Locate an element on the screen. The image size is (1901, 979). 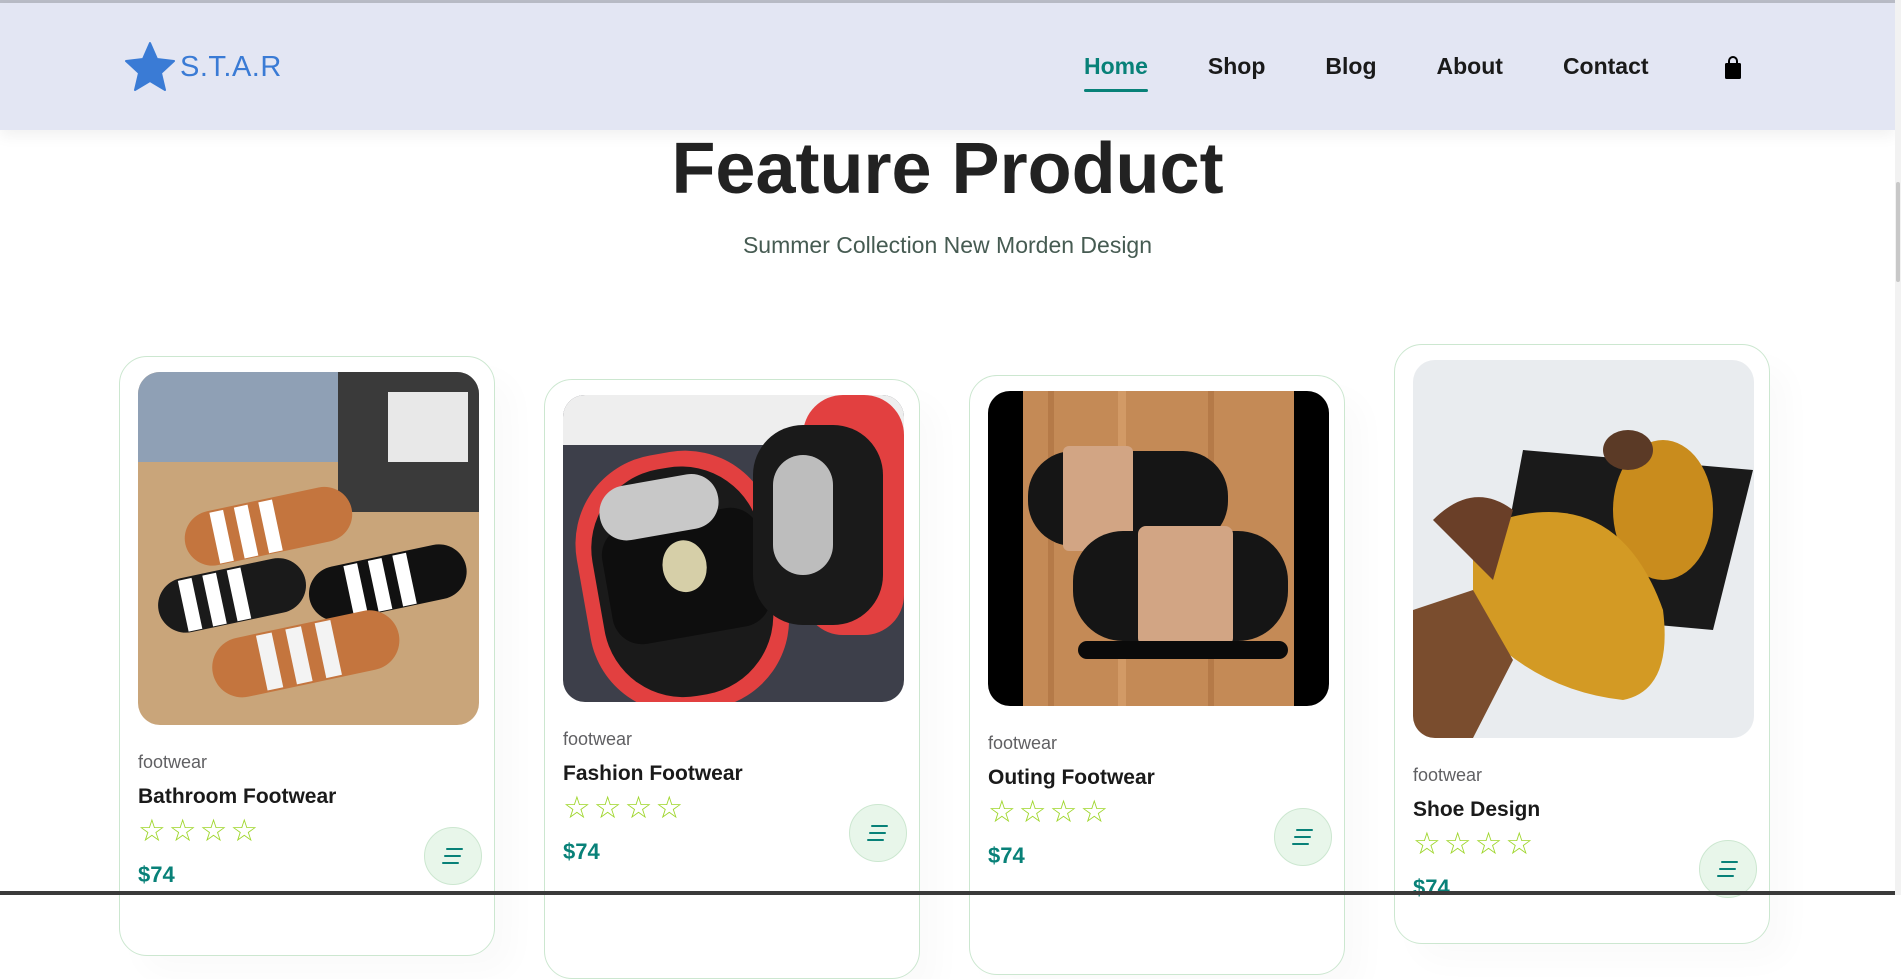
bottom-edge is located at coordinates (947, 893).